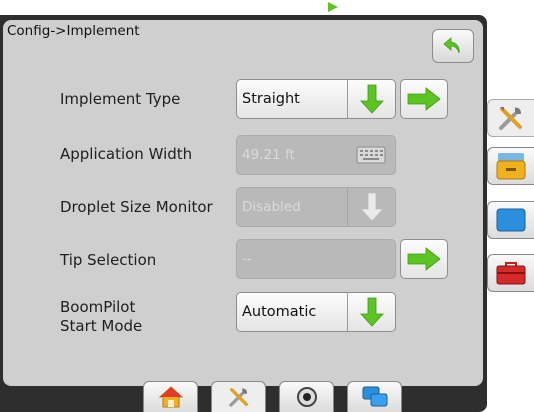 This screenshot has height=412, width=534. Describe the element at coordinates (243, 7) in the screenshot. I see `top-strip` at that location.